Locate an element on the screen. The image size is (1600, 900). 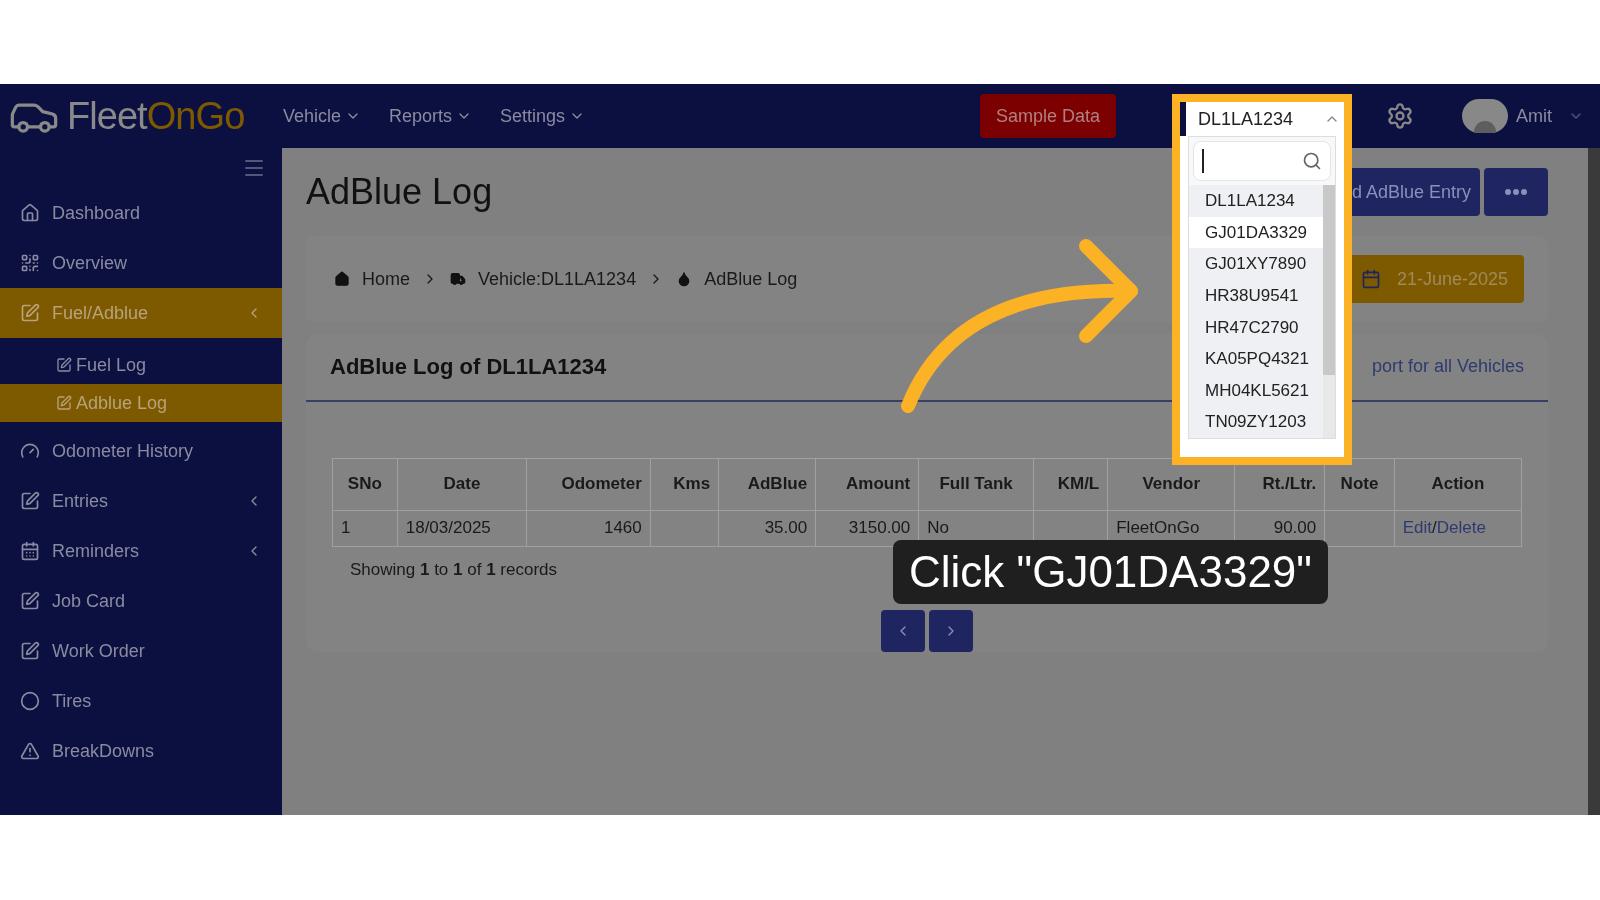
column-header: Date is located at coordinates (462, 484).